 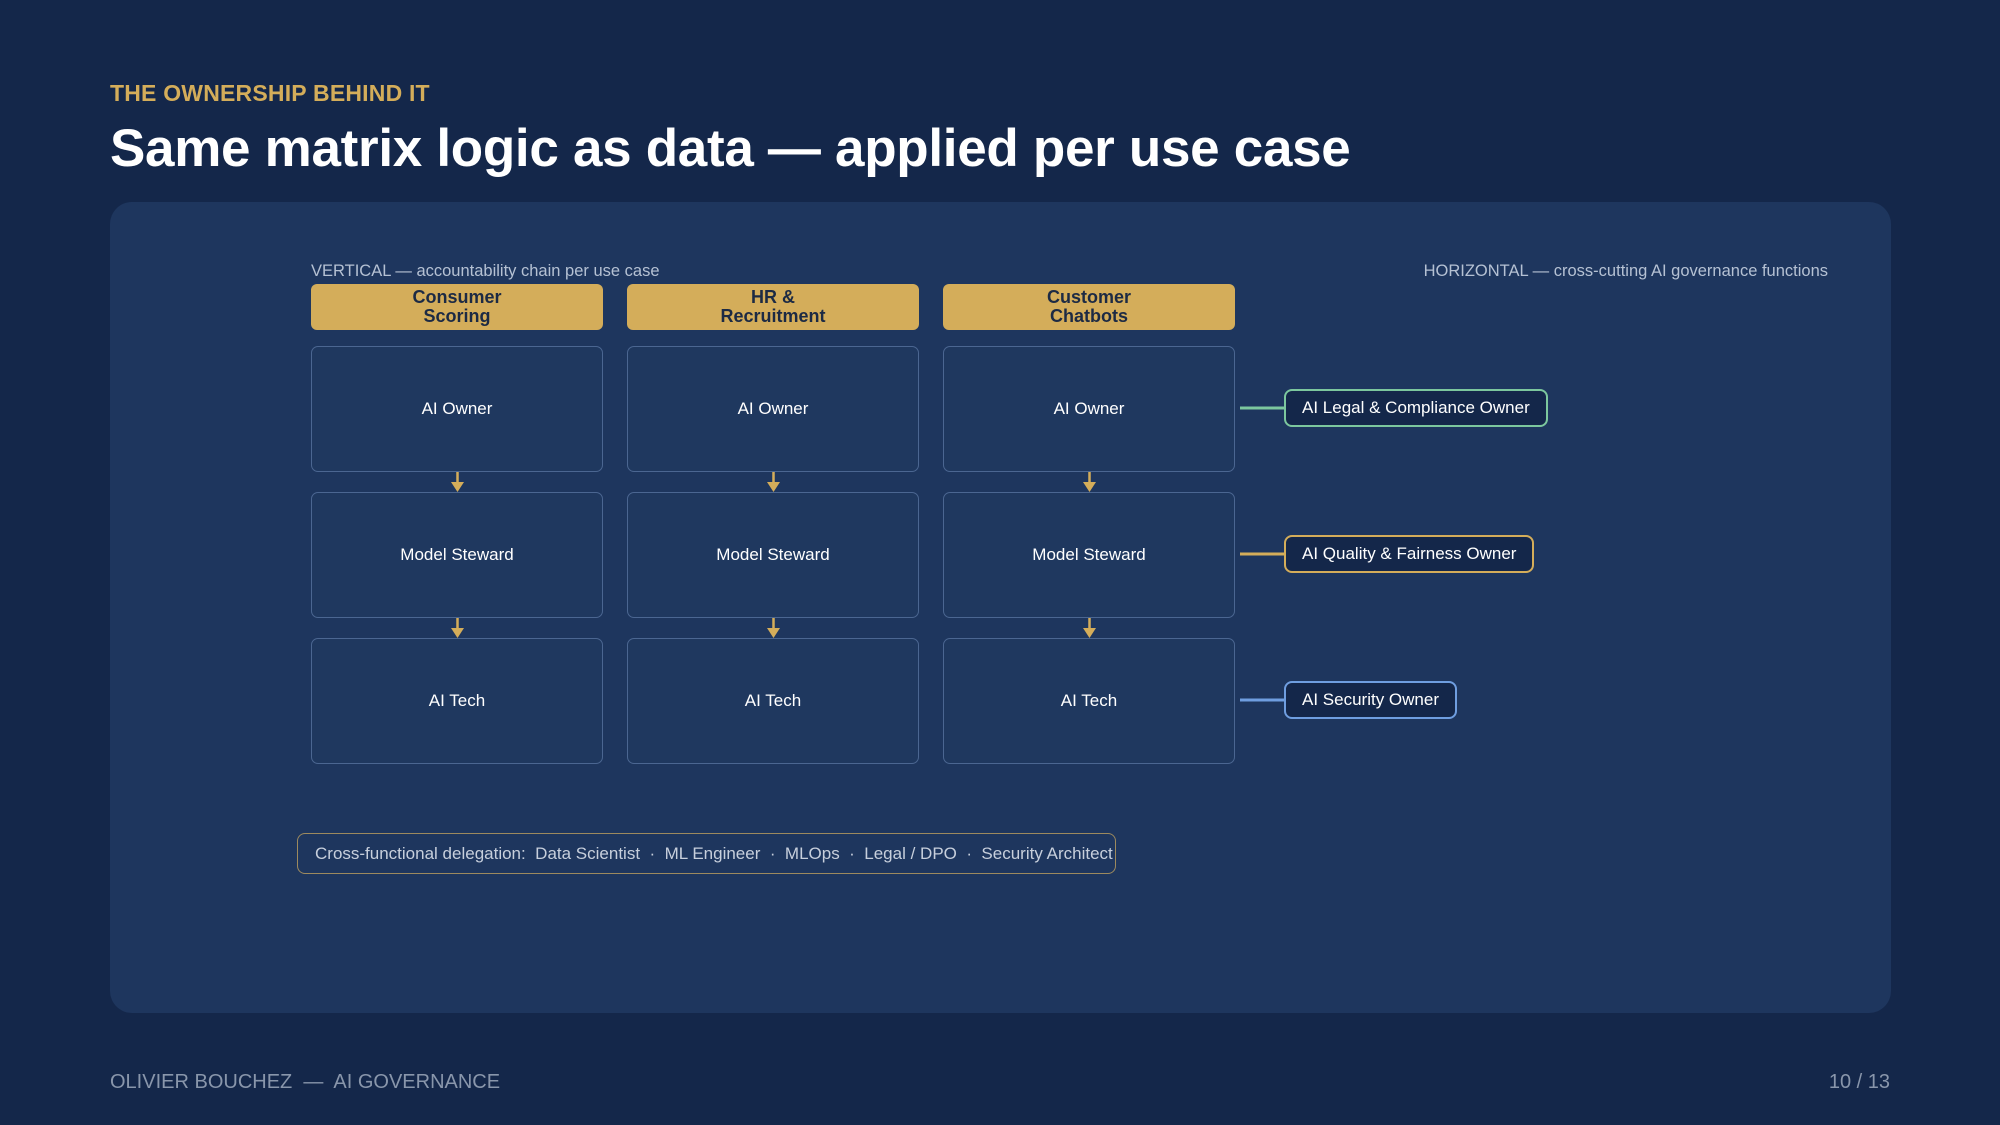 I want to click on function-security: AI Security Owner, so click(x=1370, y=700).